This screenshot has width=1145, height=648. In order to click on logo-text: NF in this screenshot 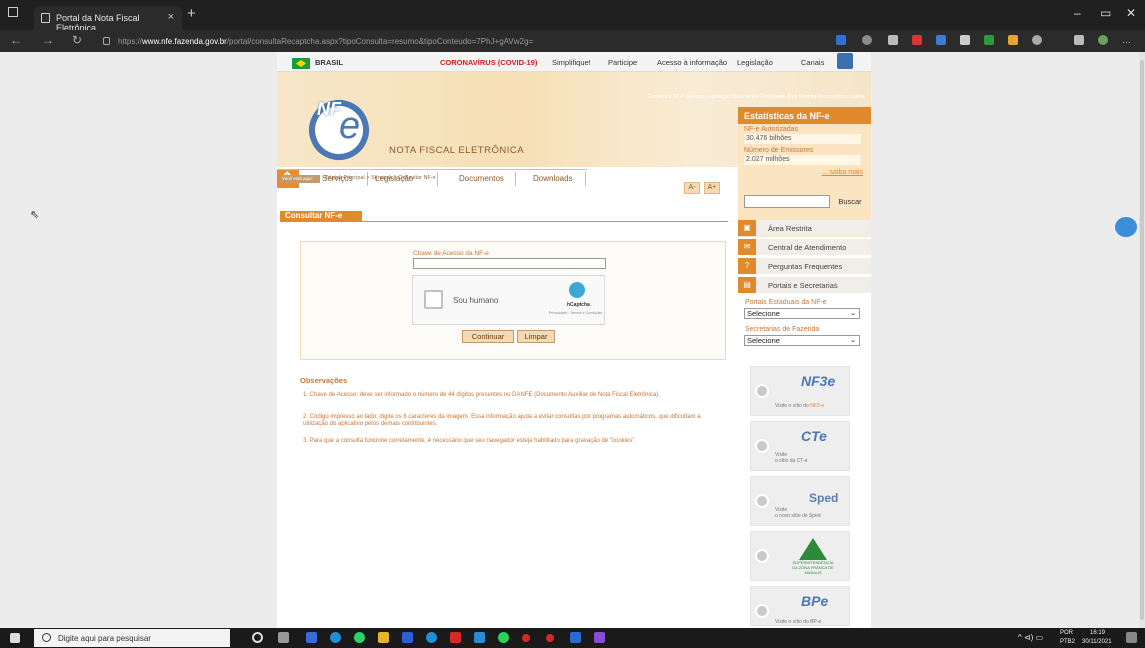, I will do `click(329, 109)`.